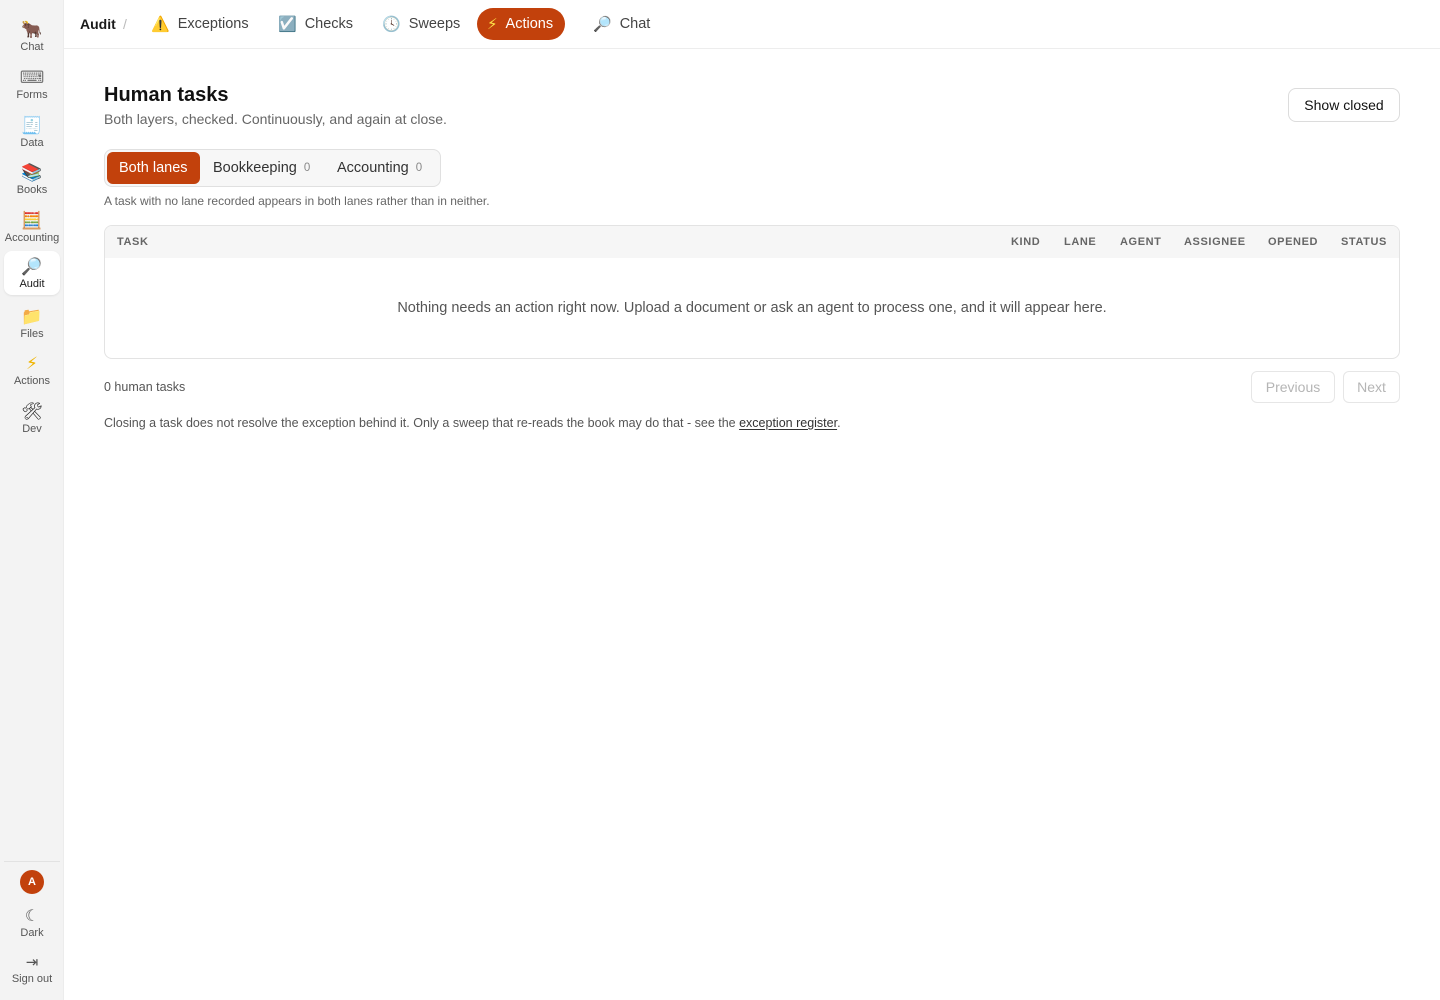 This screenshot has width=1440, height=1000. What do you see at coordinates (1141, 242) in the screenshot?
I see `column-header-agent: AGENT` at bounding box center [1141, 242].